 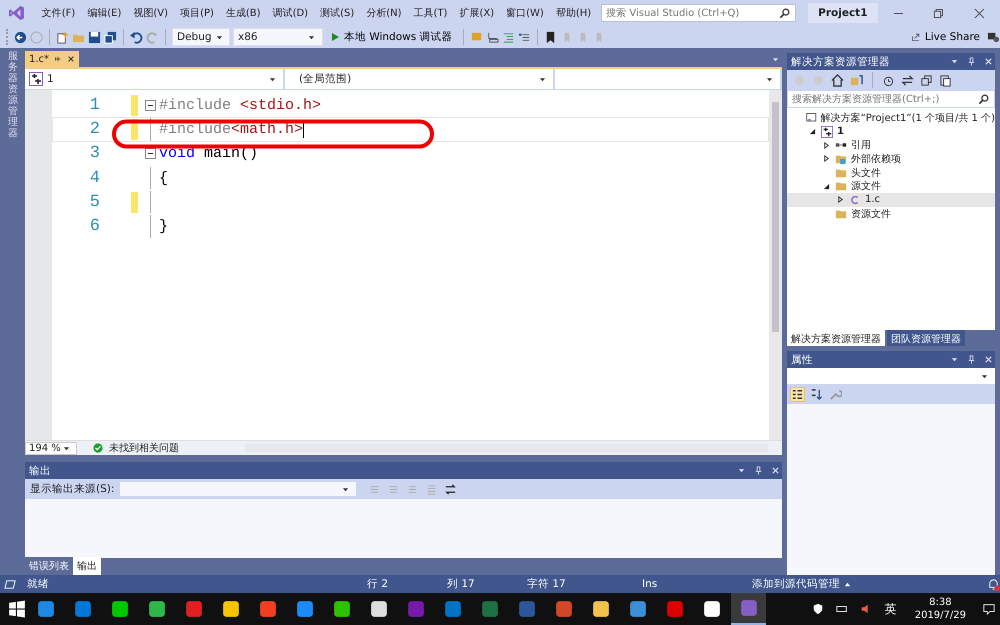 I want to click on project-name: Project1, so click(x=843, y=13).